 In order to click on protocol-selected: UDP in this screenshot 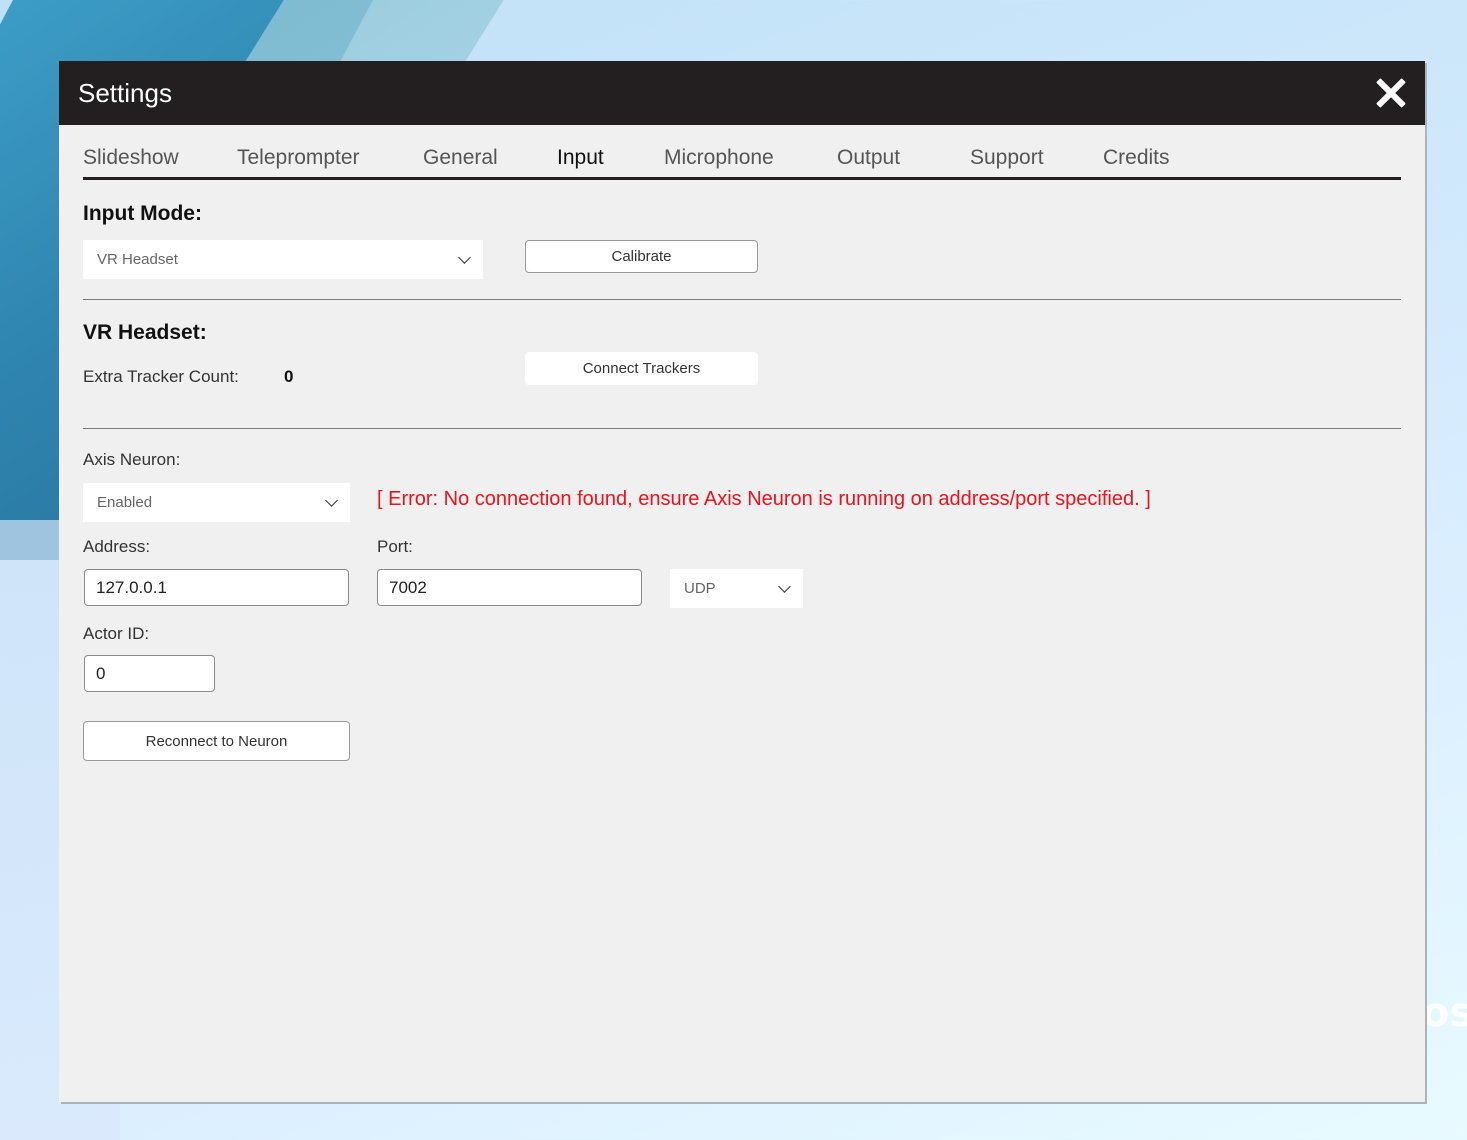, I will do `click(700, 588)`.